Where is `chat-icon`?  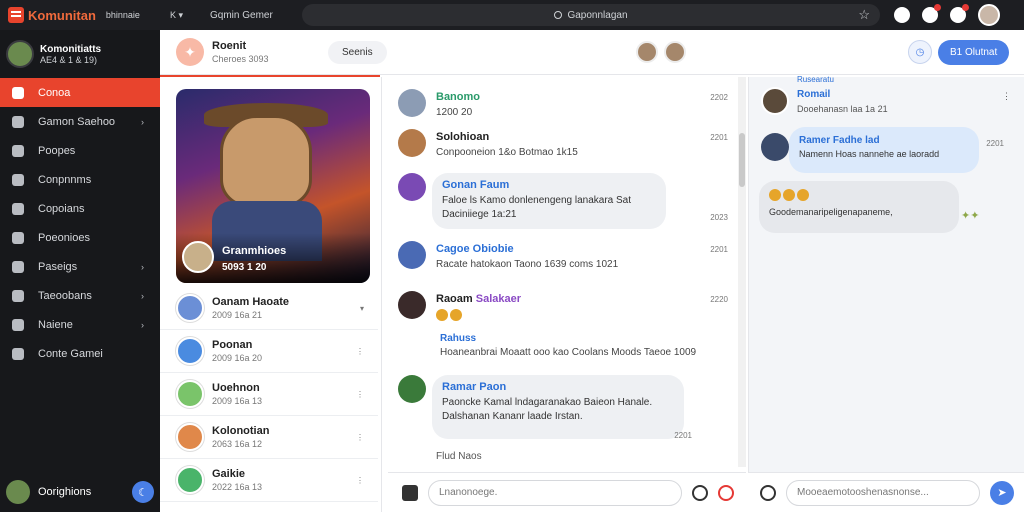 chat-icon is located at coordinates (18, 179).